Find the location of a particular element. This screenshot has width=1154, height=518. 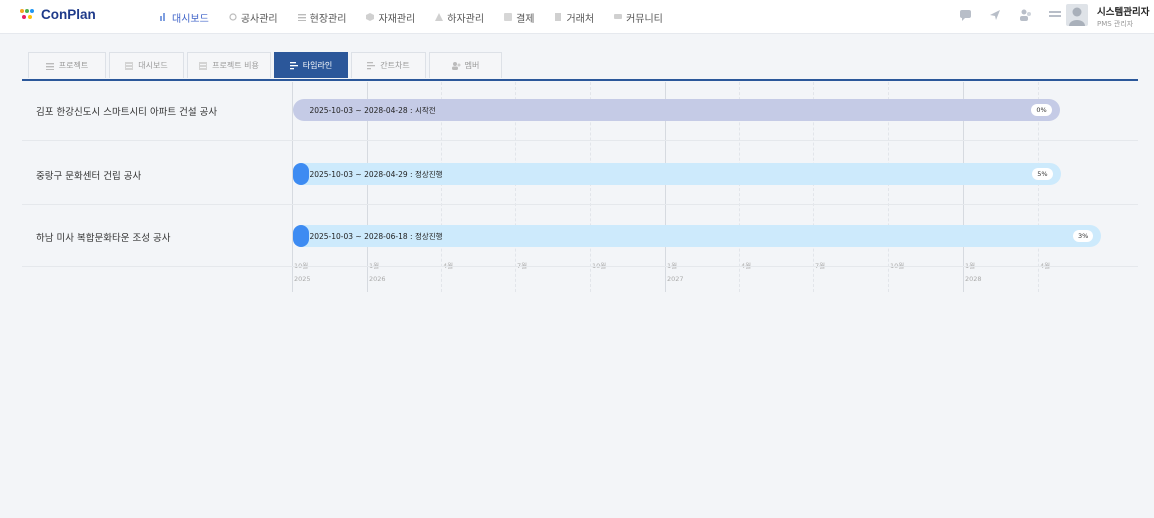

app-logo: ConPlan is located at coordinates (58, 14).